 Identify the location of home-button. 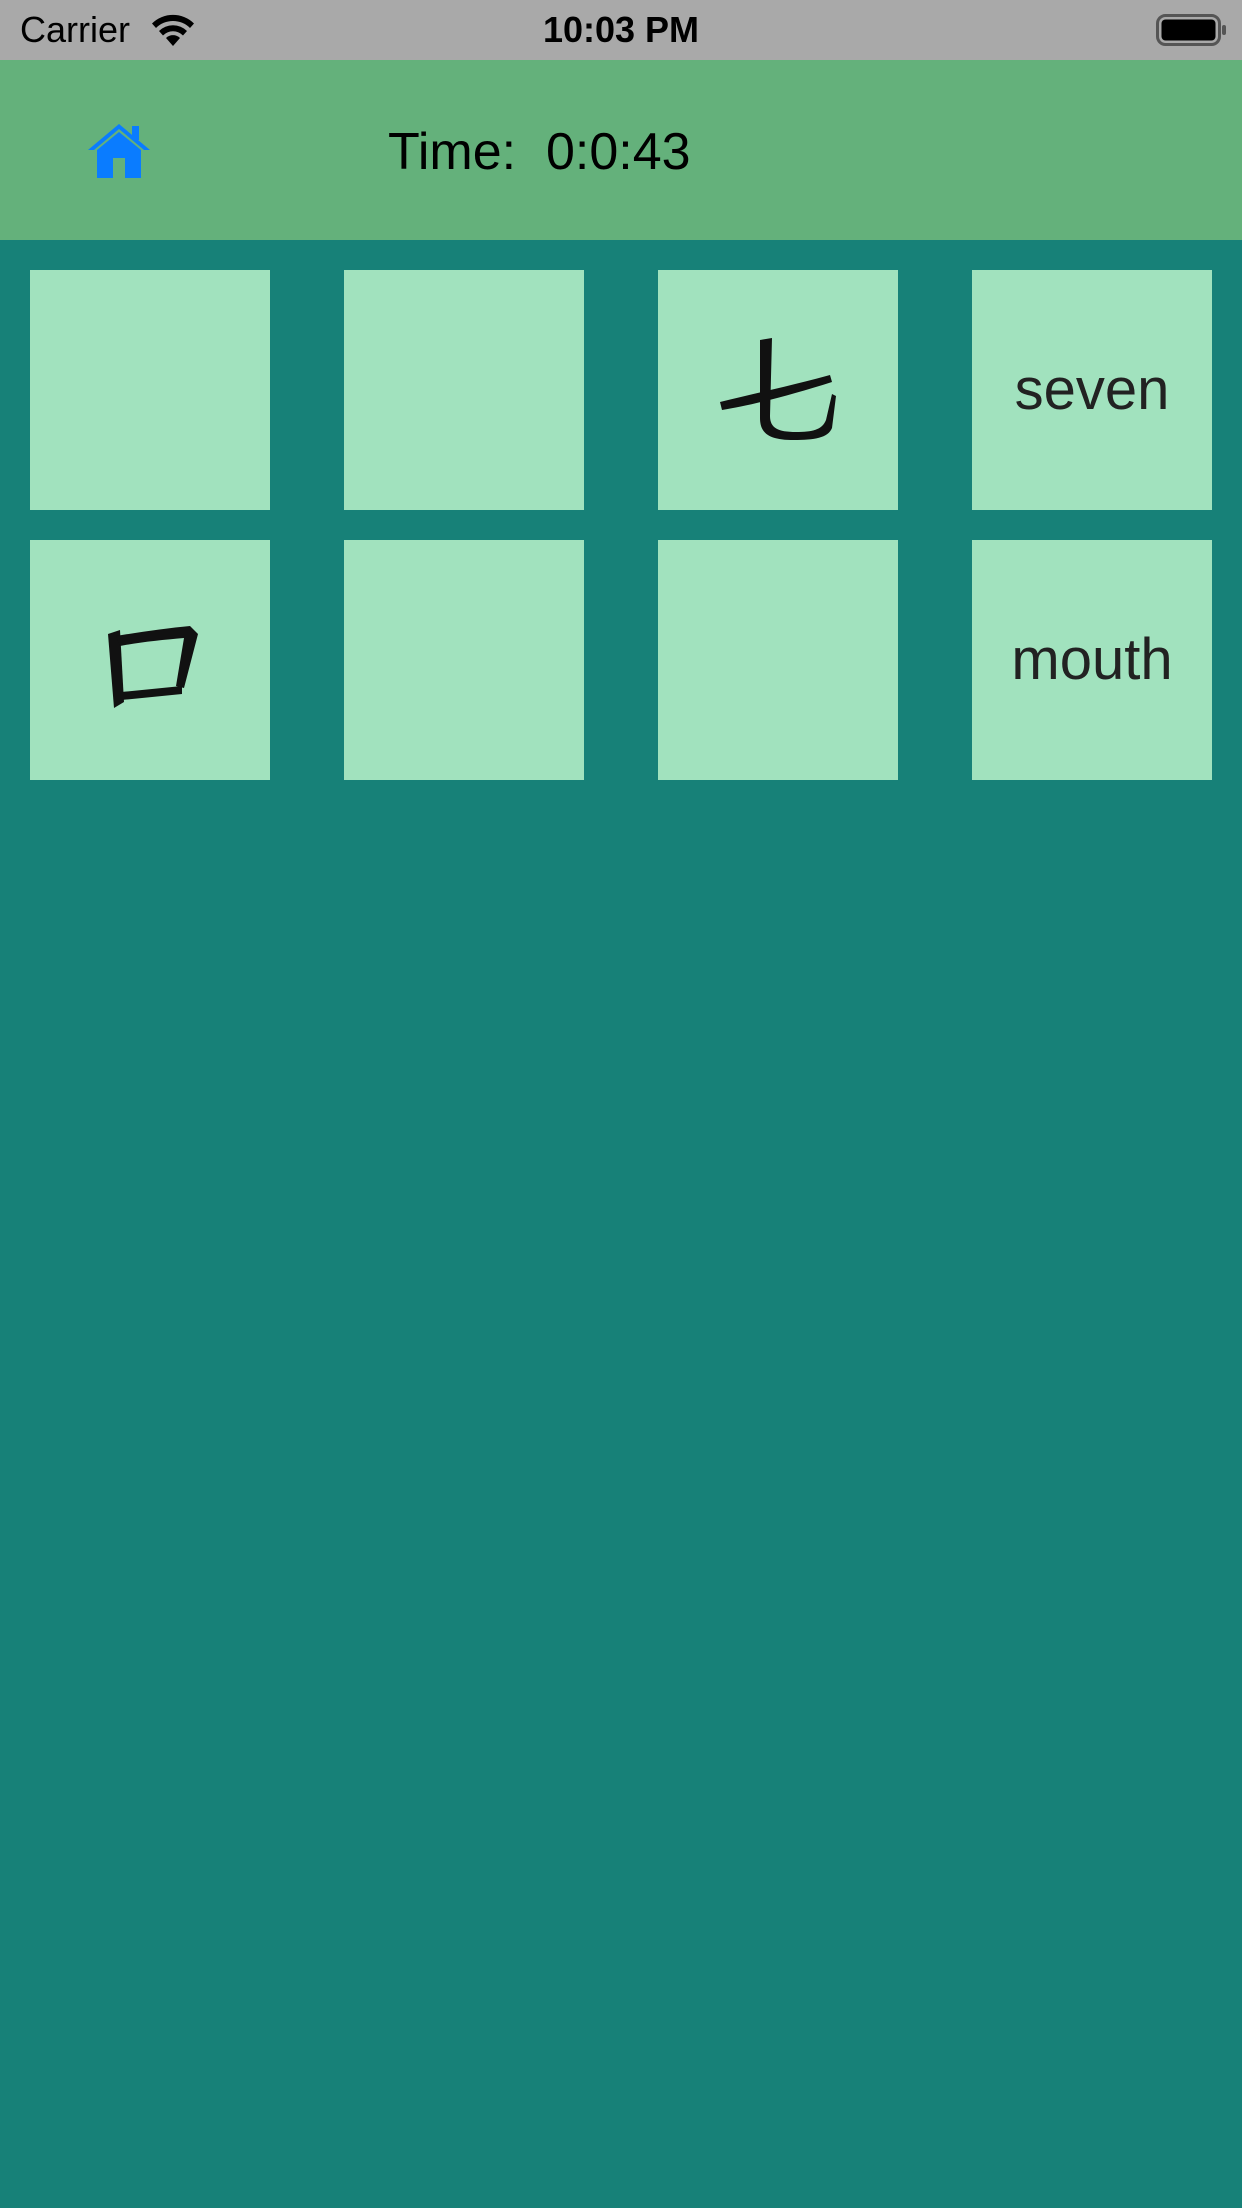
(119, 150).